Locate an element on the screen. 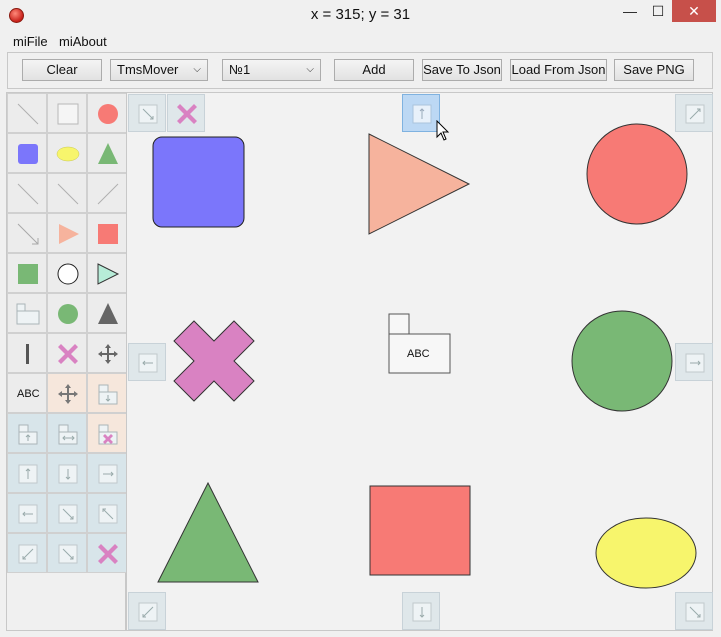 This screenshot has width=721, height=637. palette-handle-corner-bottom-left is located at coordinates (27, 553).